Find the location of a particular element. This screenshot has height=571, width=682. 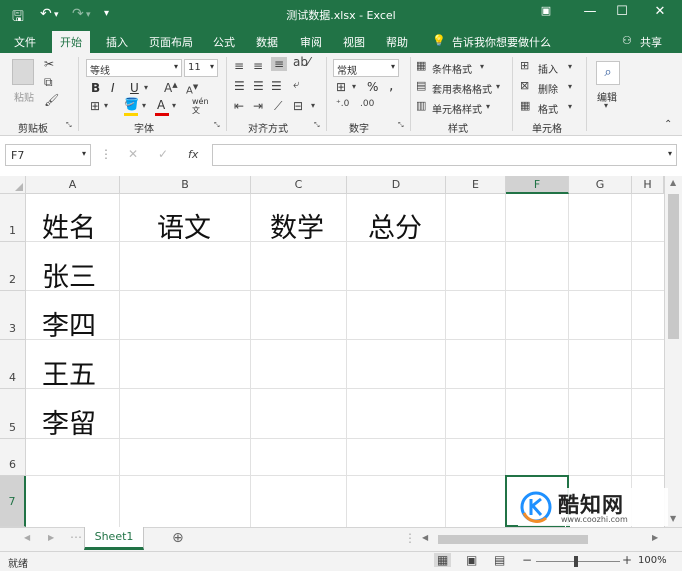

font-size-select: 11 ▾ is located at coordinates (201, 68).